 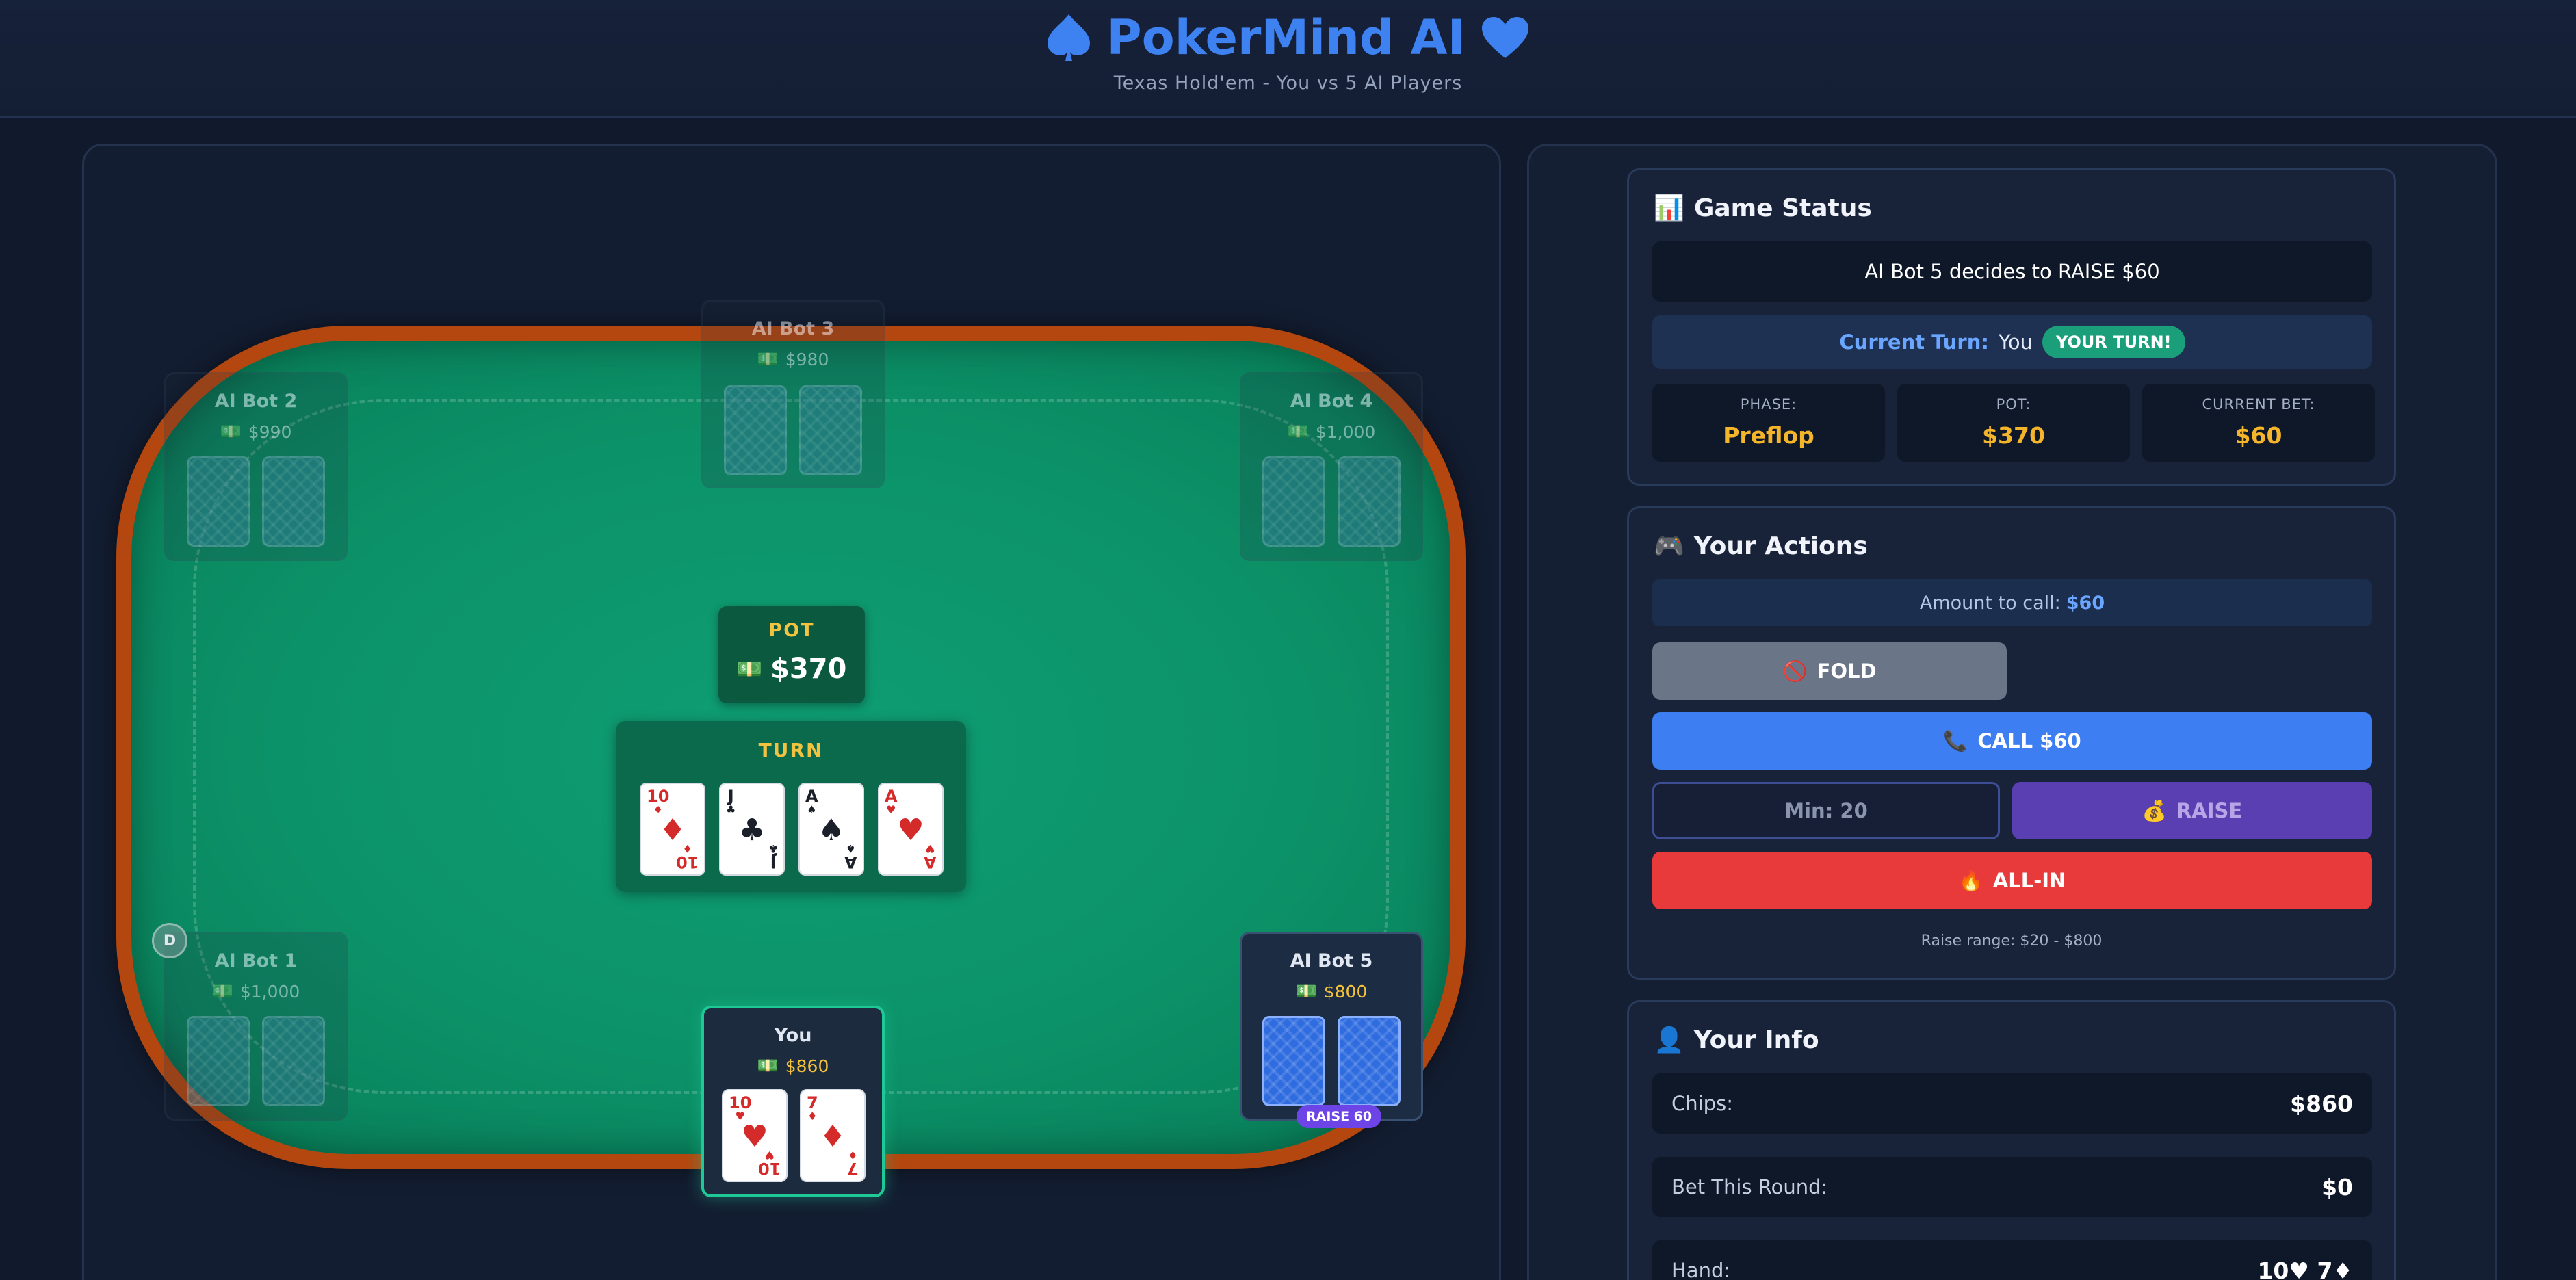 What do you see at coordinates (1669, 1040) in the screenshot?
I see `user-icon: 👤` at bounding box center [1669, 1040].